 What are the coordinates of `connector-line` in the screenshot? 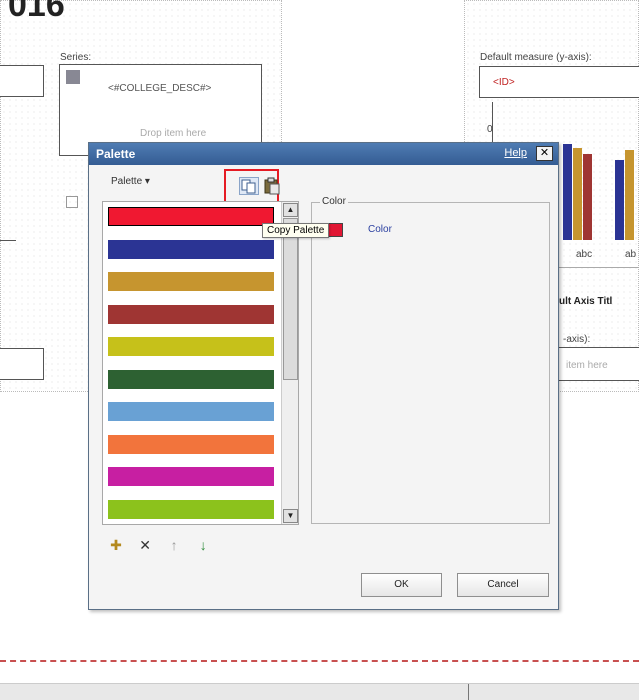 It's located at (8, 240).